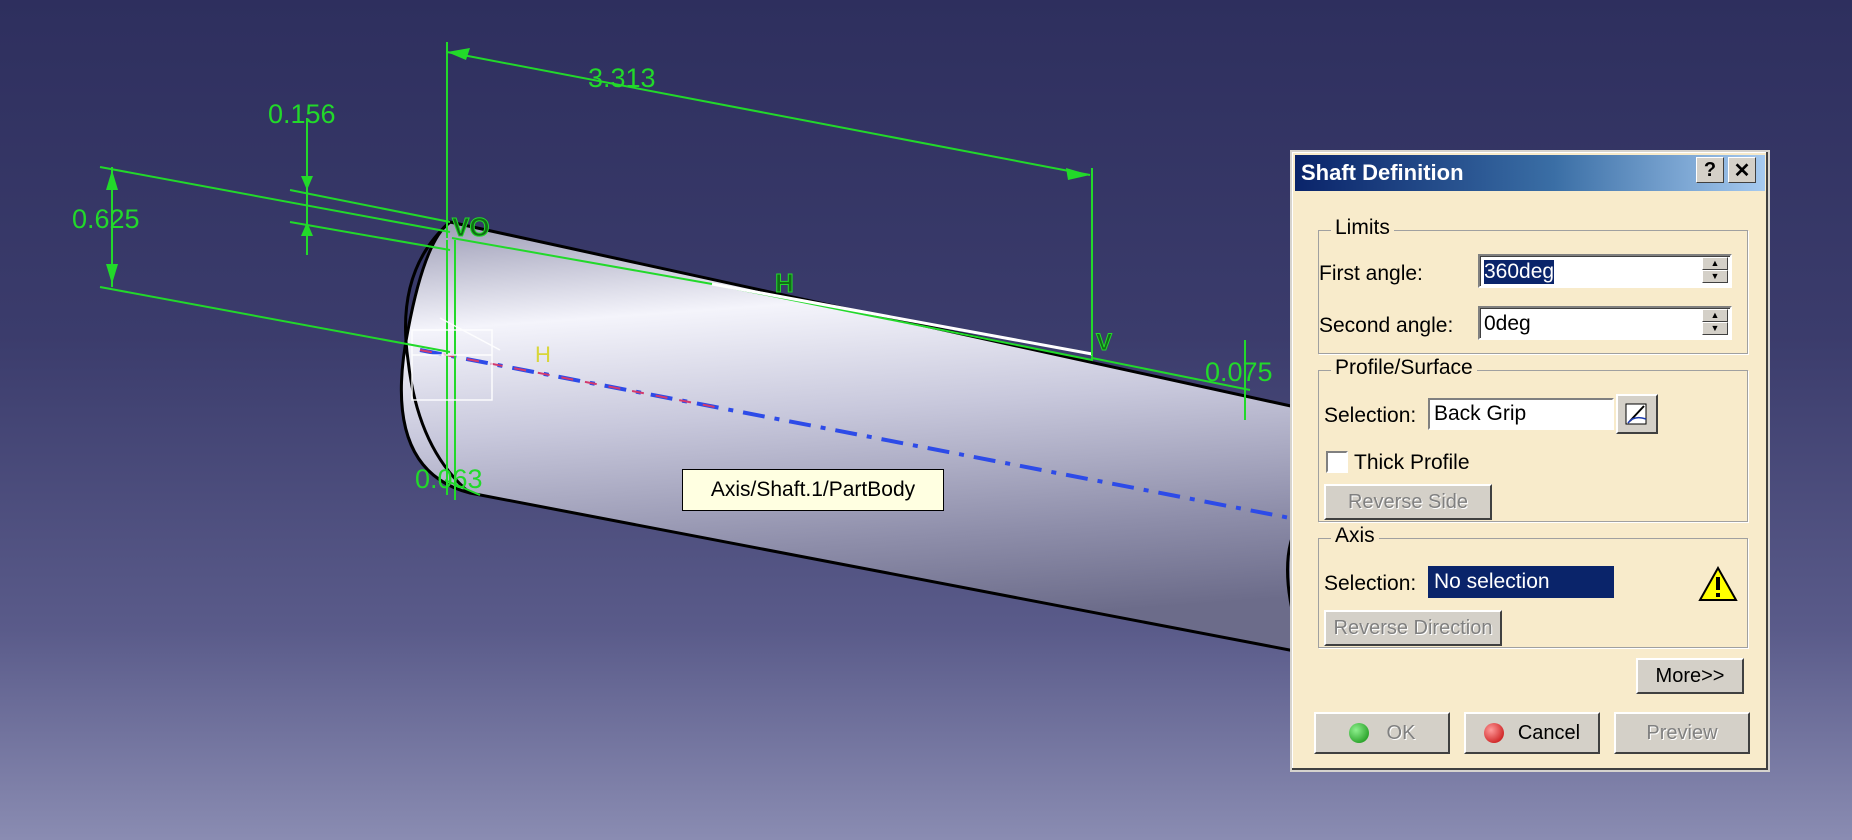 The width and height of the screenshot is (1852, 840). Describe the element at coordinates (543, 354) in the screenshot. I see `constraint-symbol-h-yellow: H` at that location.